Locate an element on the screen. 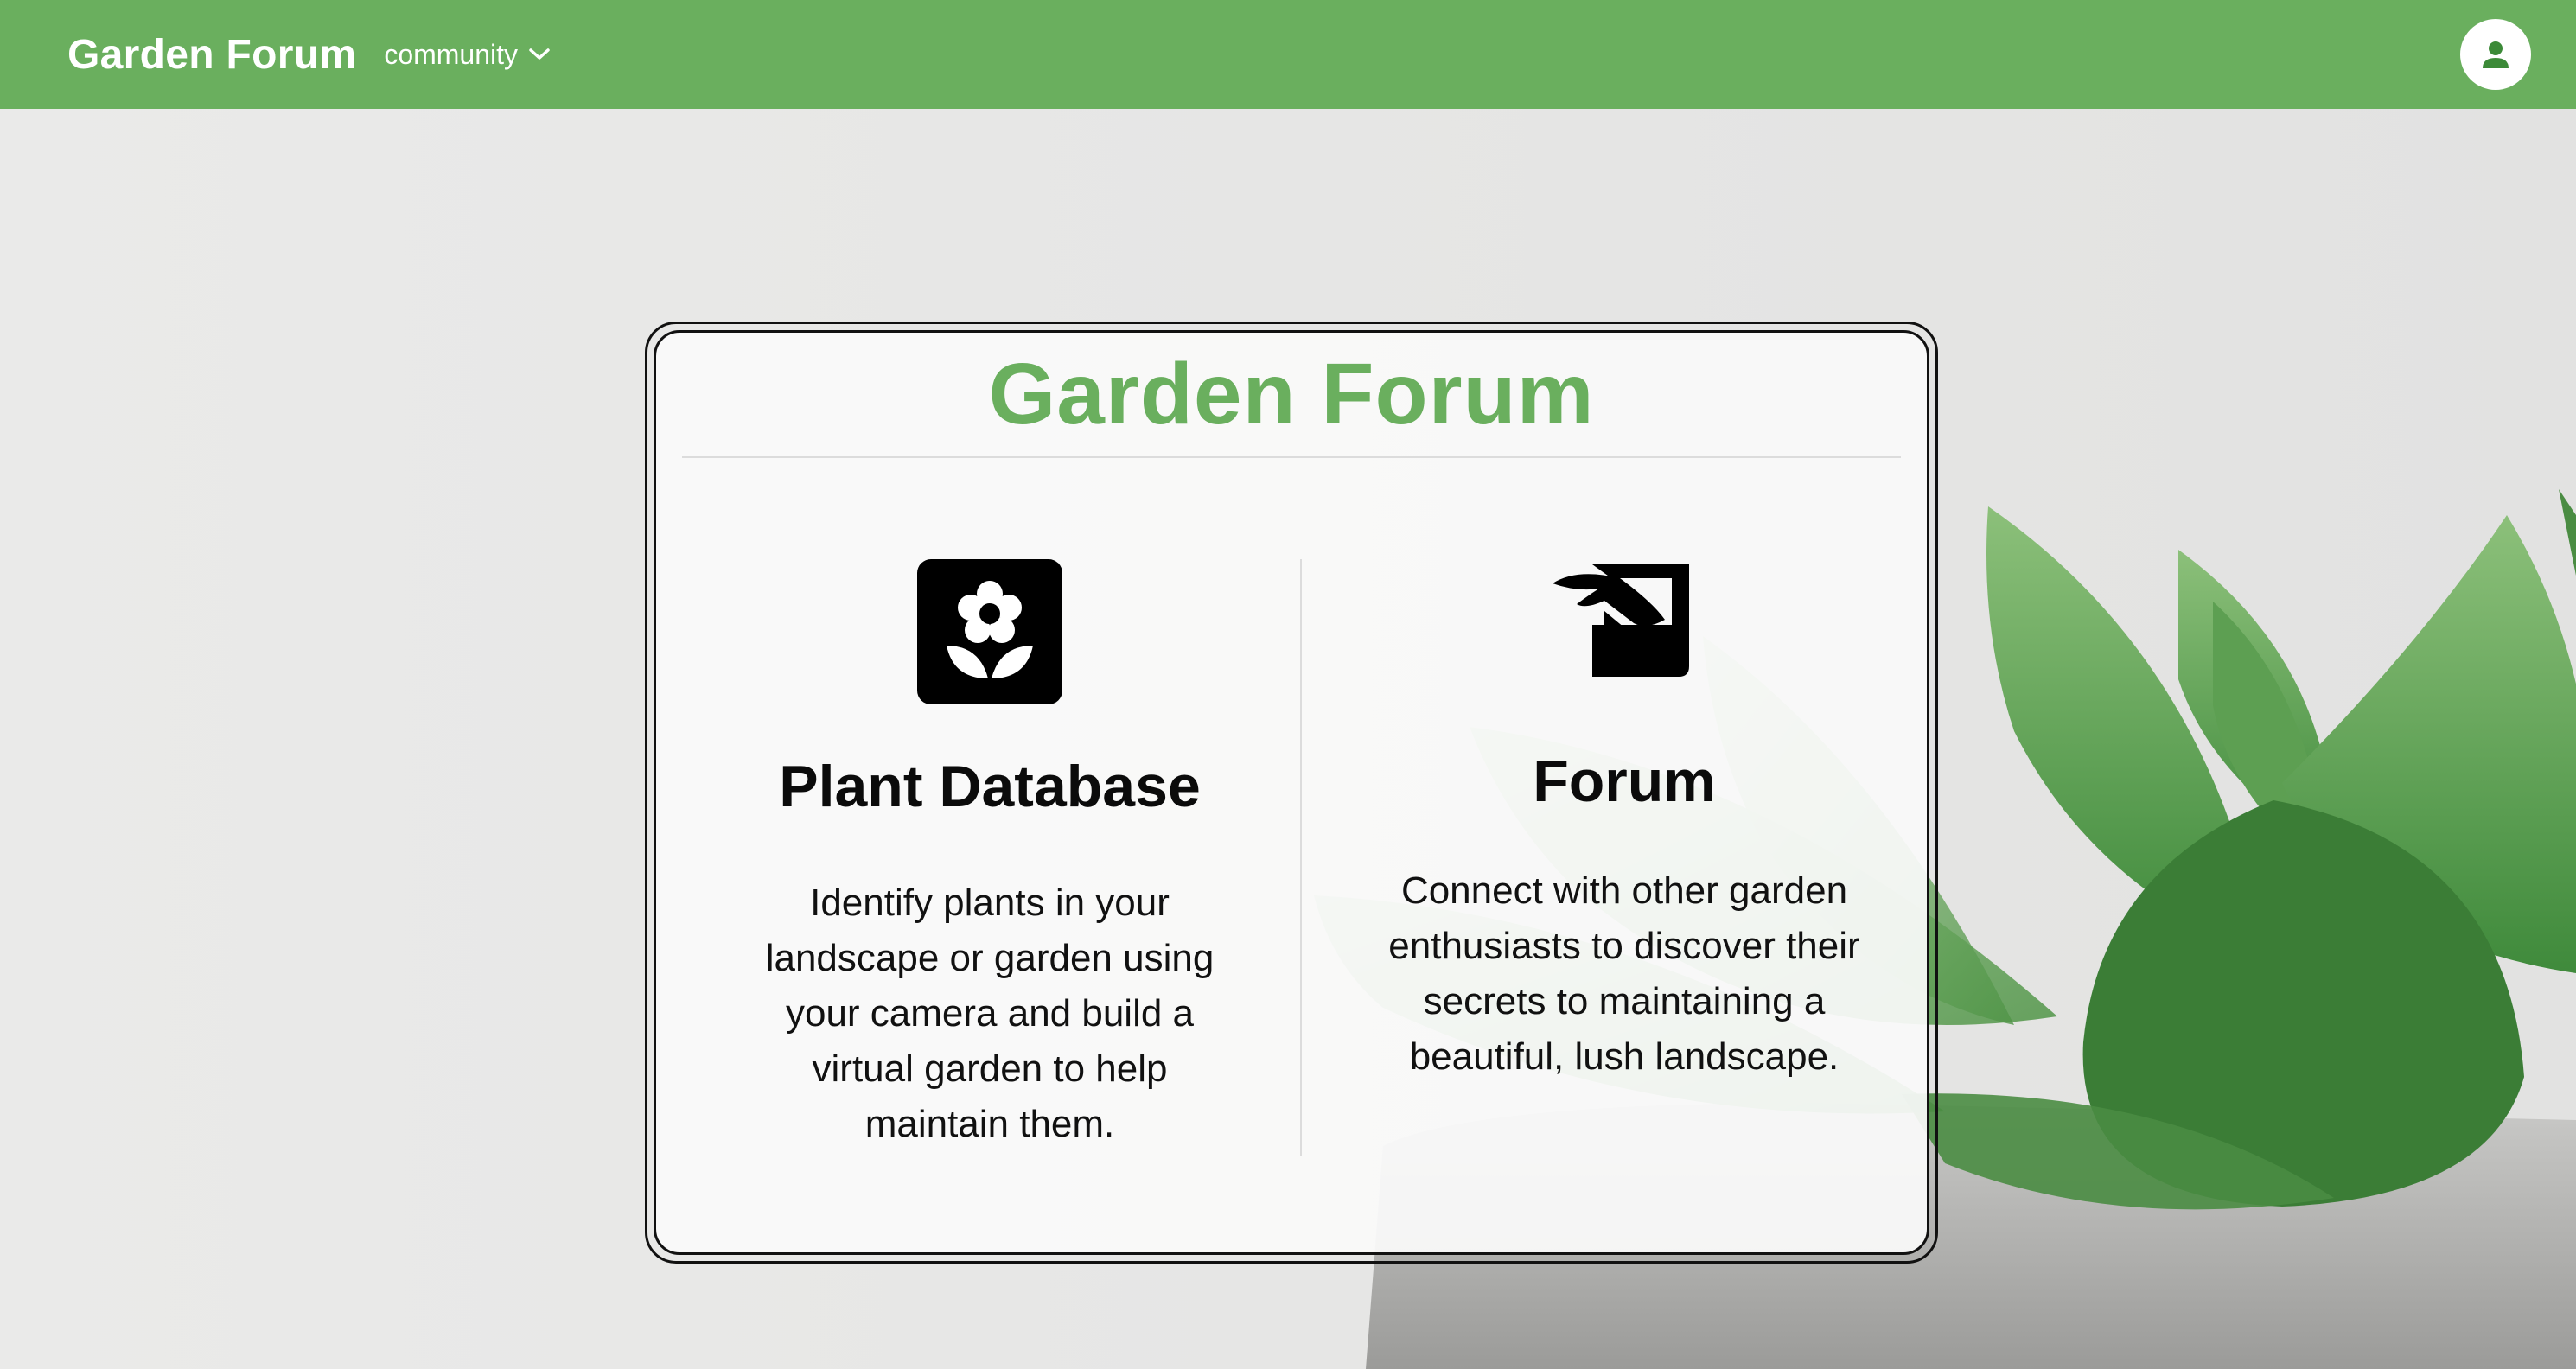 The width and height of the screenshot is (2576, 1369). person-icon is located at coordinates (2496, 55).